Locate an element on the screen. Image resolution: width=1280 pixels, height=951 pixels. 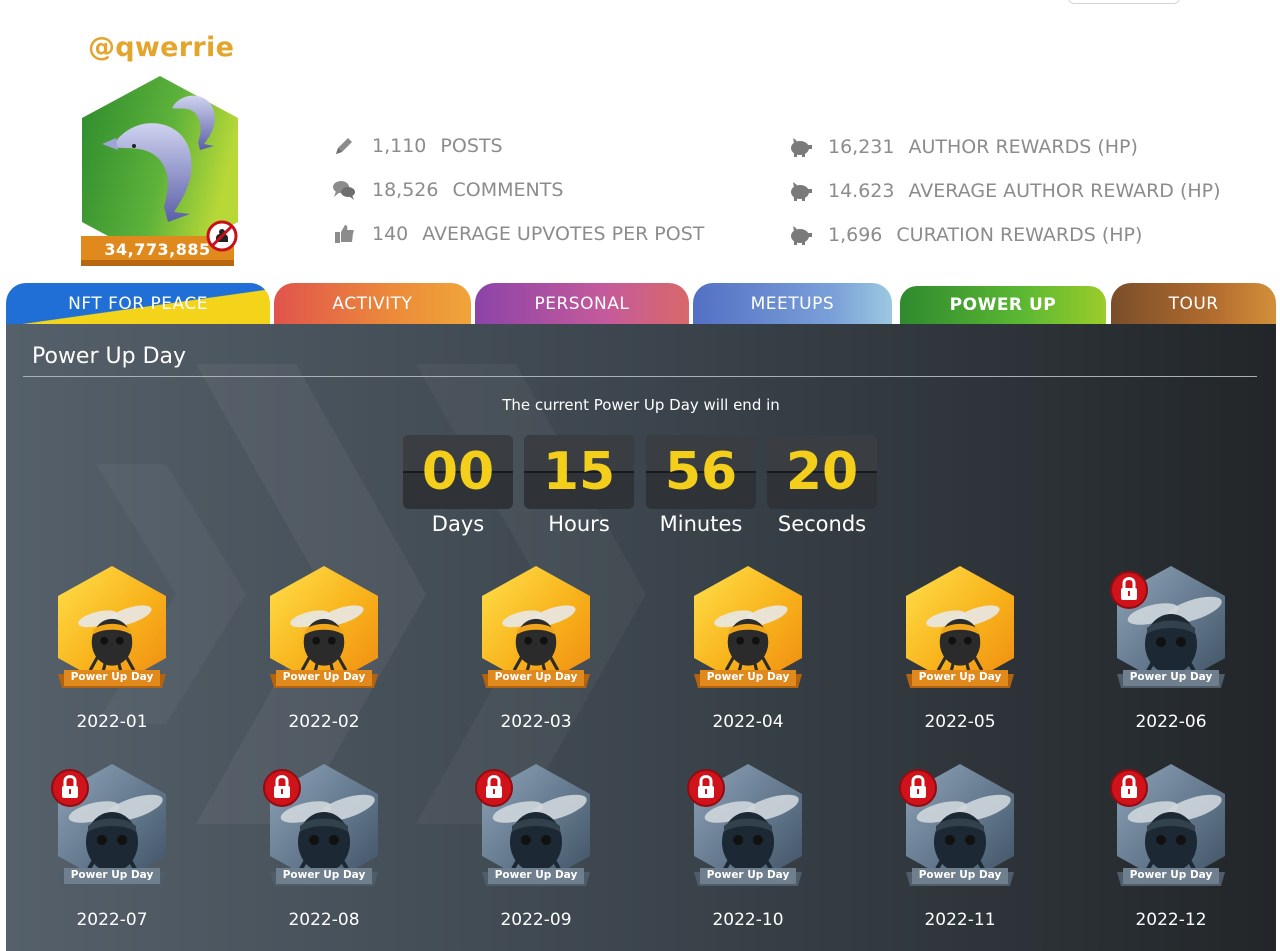
stat-comments: 18,526 COMMENTS is located at coordinates (447, 190).